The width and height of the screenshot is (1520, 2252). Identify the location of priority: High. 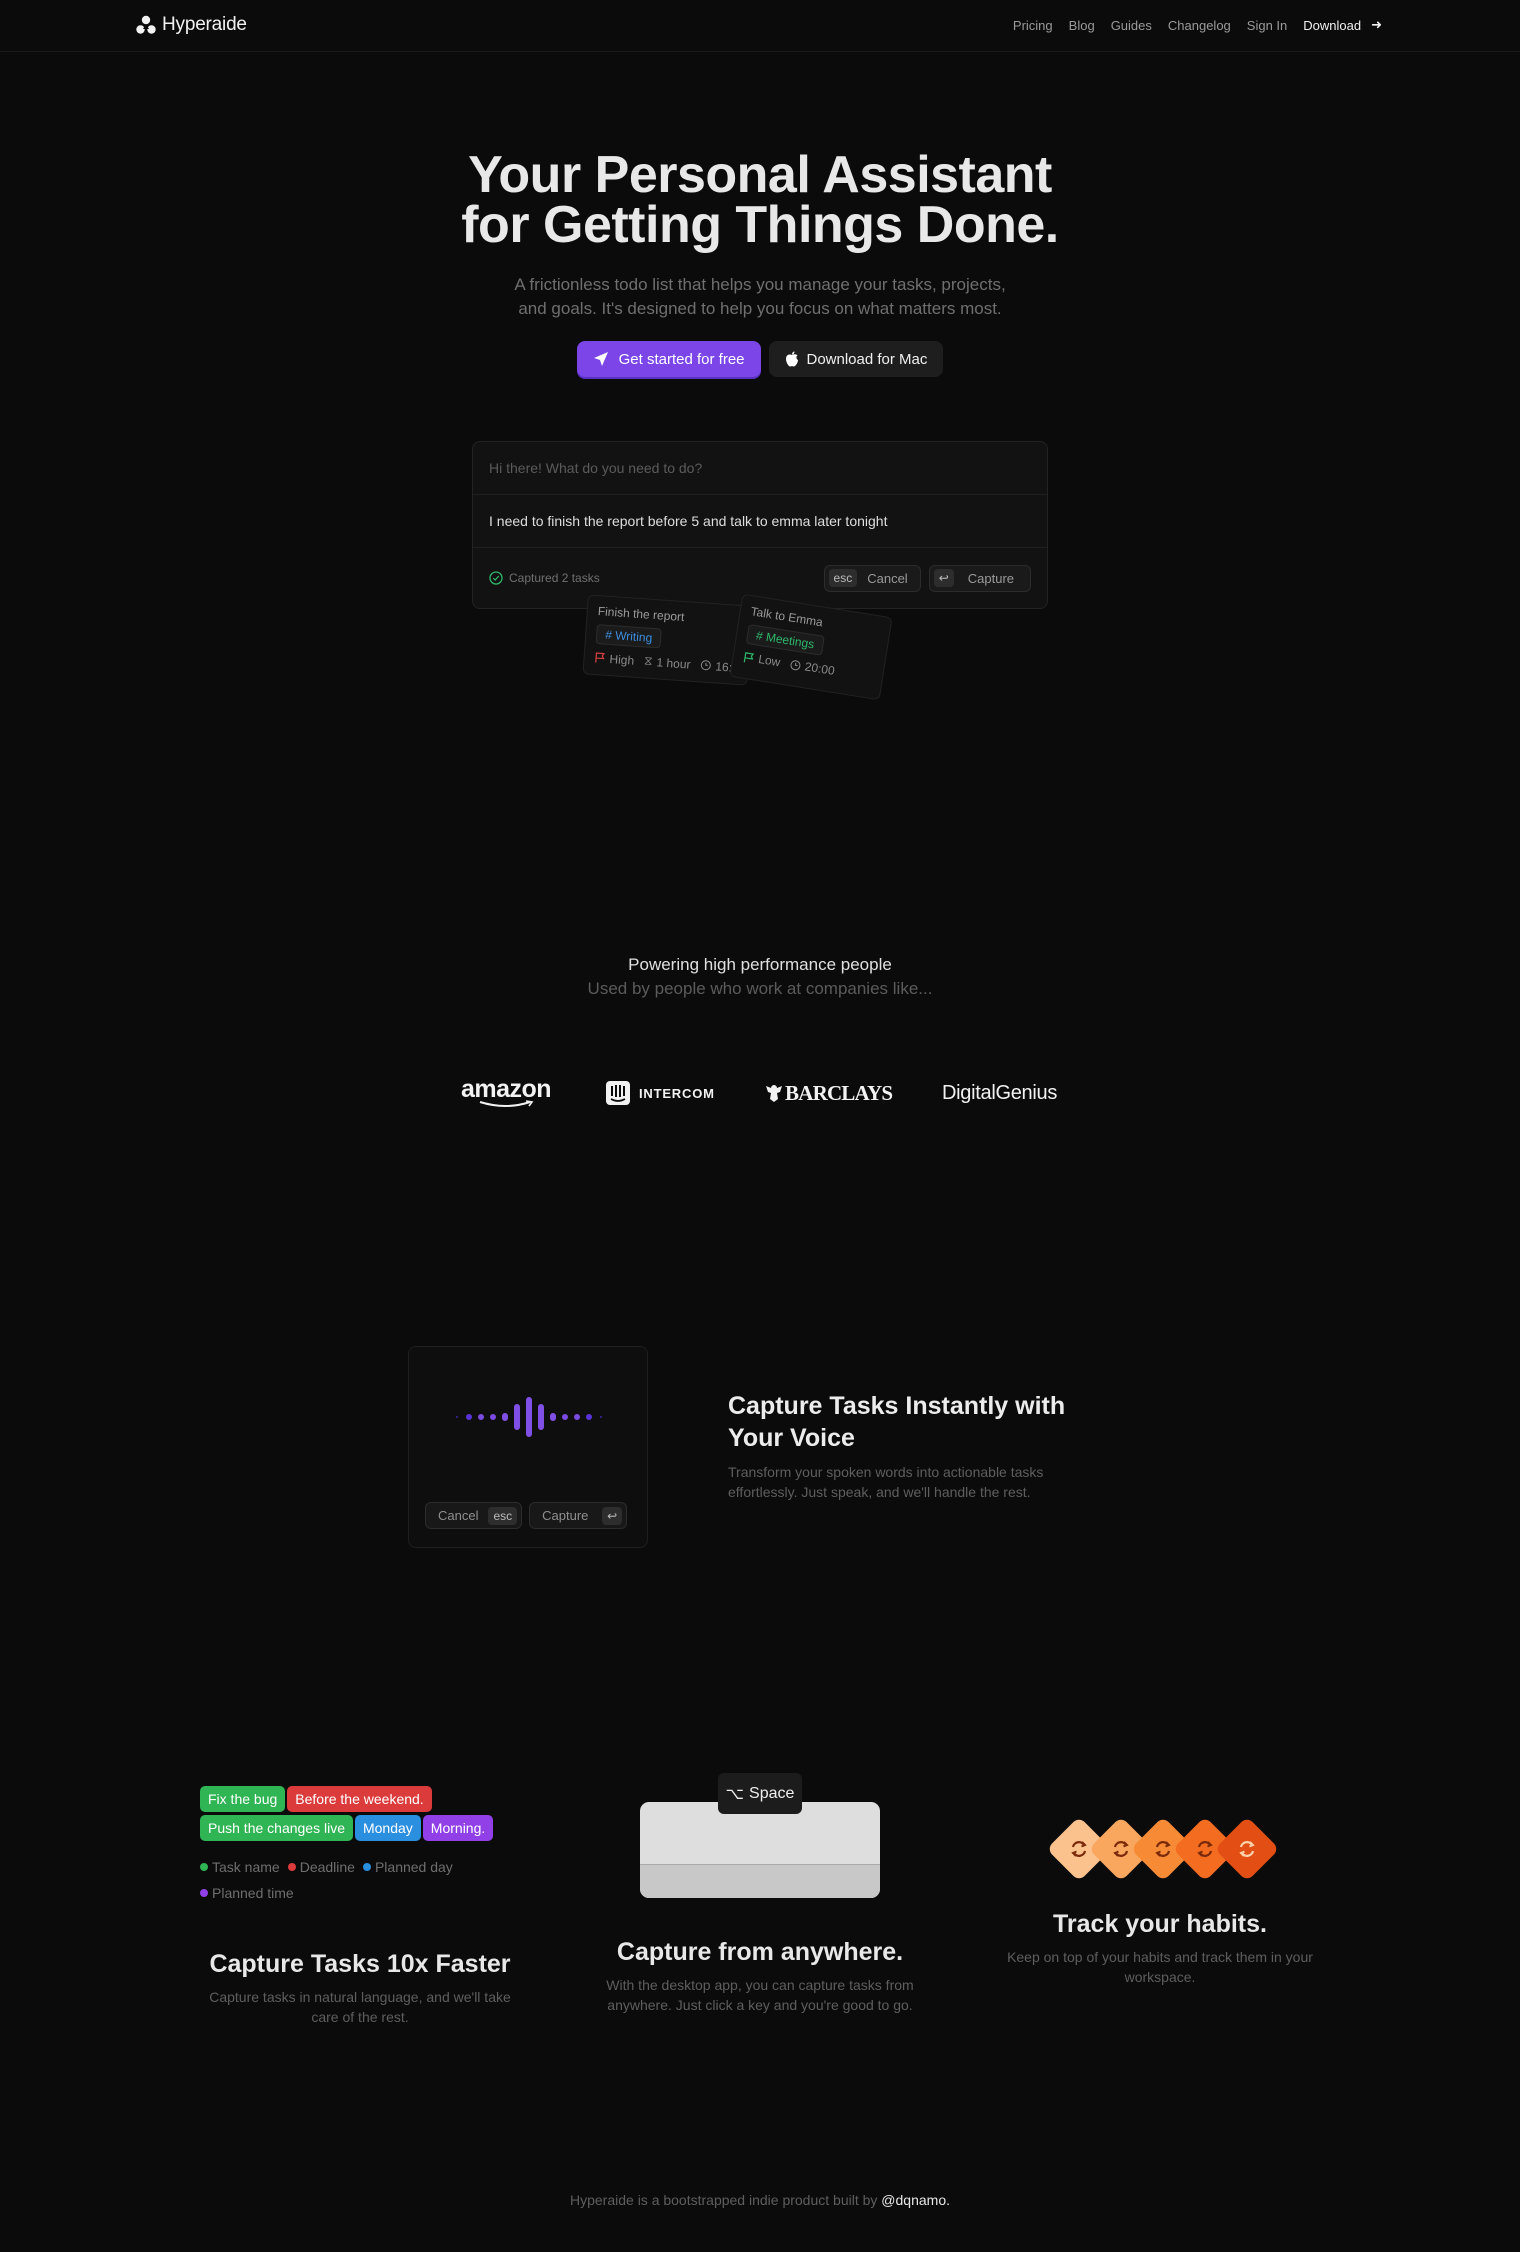
(614, 658).